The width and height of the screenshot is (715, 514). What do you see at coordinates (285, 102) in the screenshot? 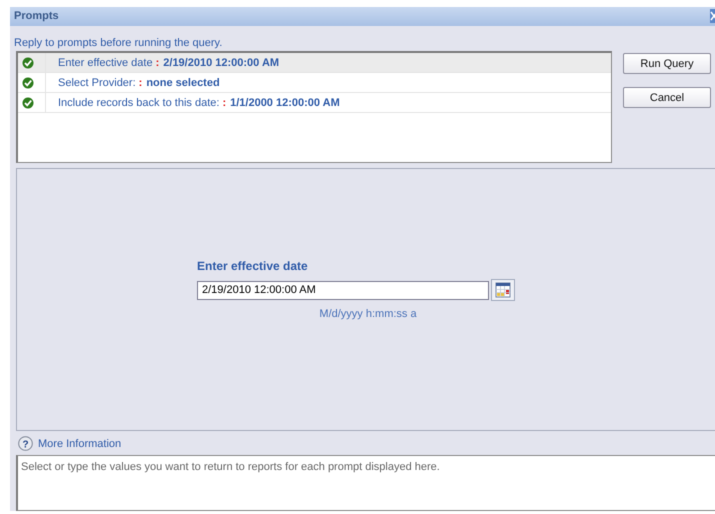
I see `prompt-value: 1/1/2000 12:00:00 AM` at bounding box center [285, 102].